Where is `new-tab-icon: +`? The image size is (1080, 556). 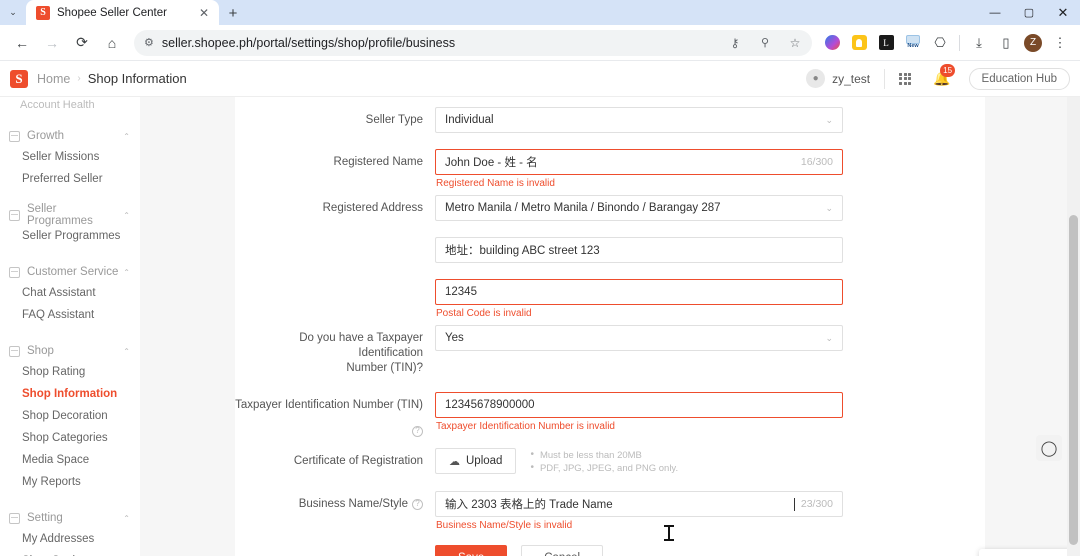
new-tab-icon: + is located at coordinates (233, 15).